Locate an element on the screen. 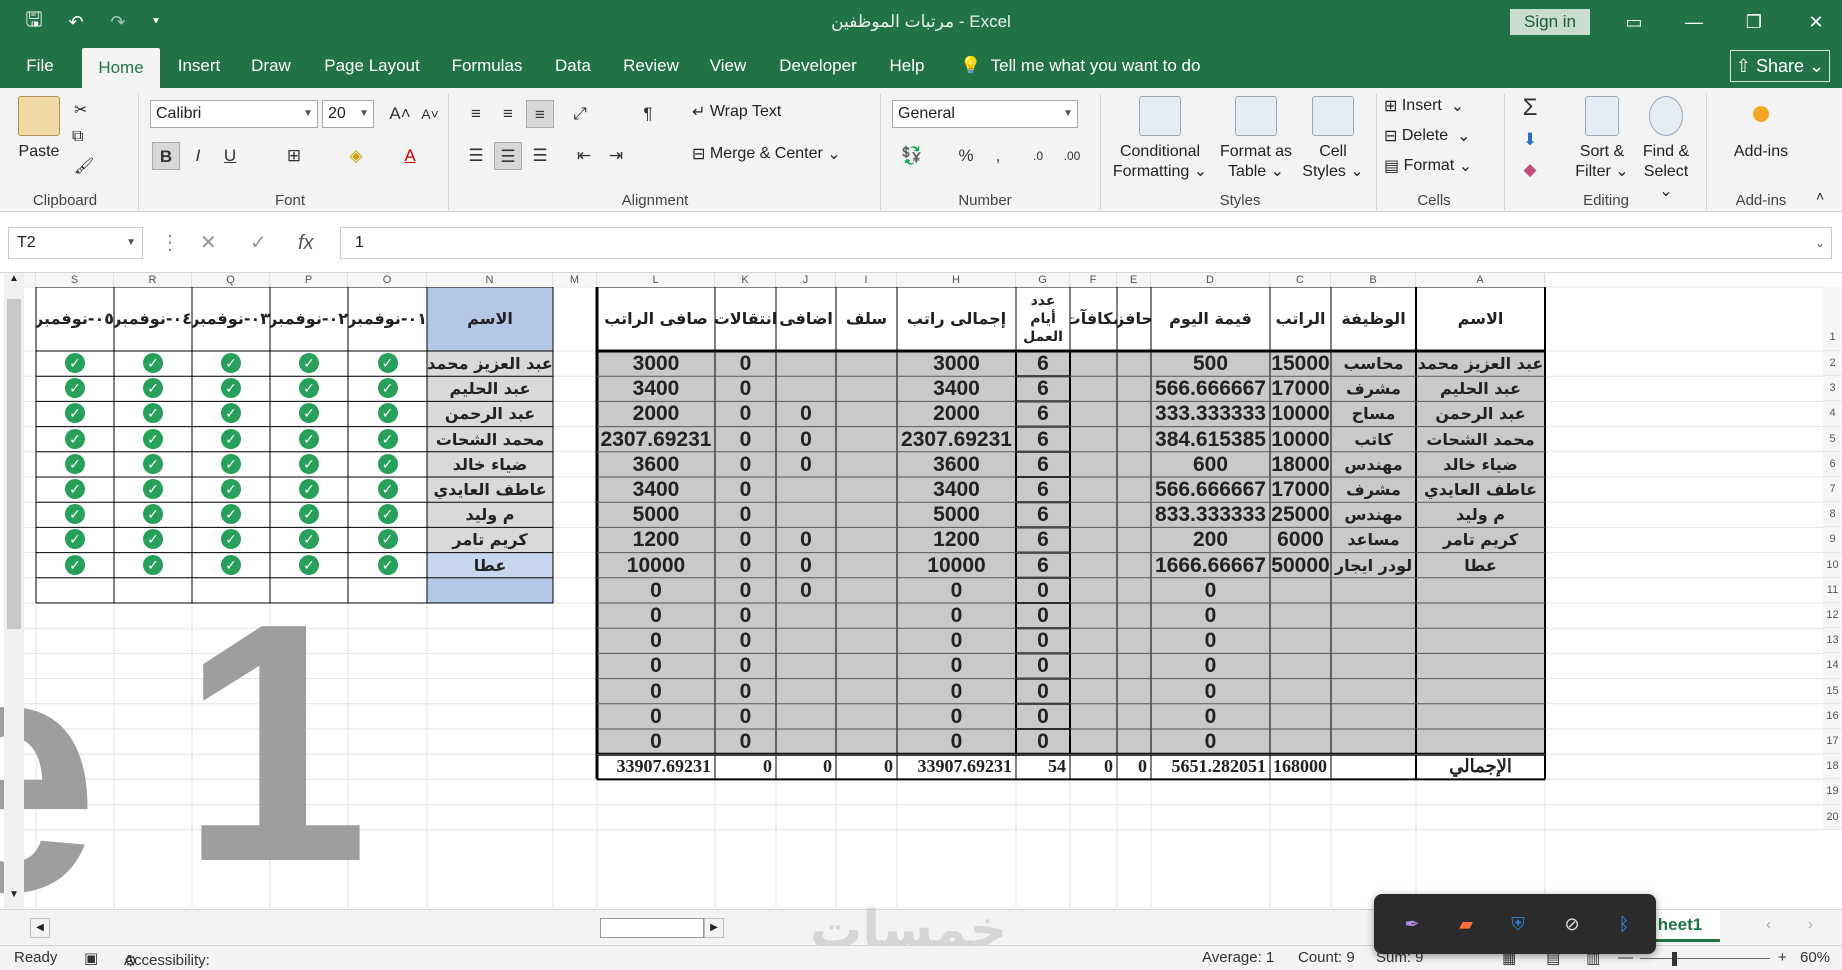 The height and width of the screenshot is (970, 1842). sign-in-button: Sign in is located at coordinates (1550, 22).